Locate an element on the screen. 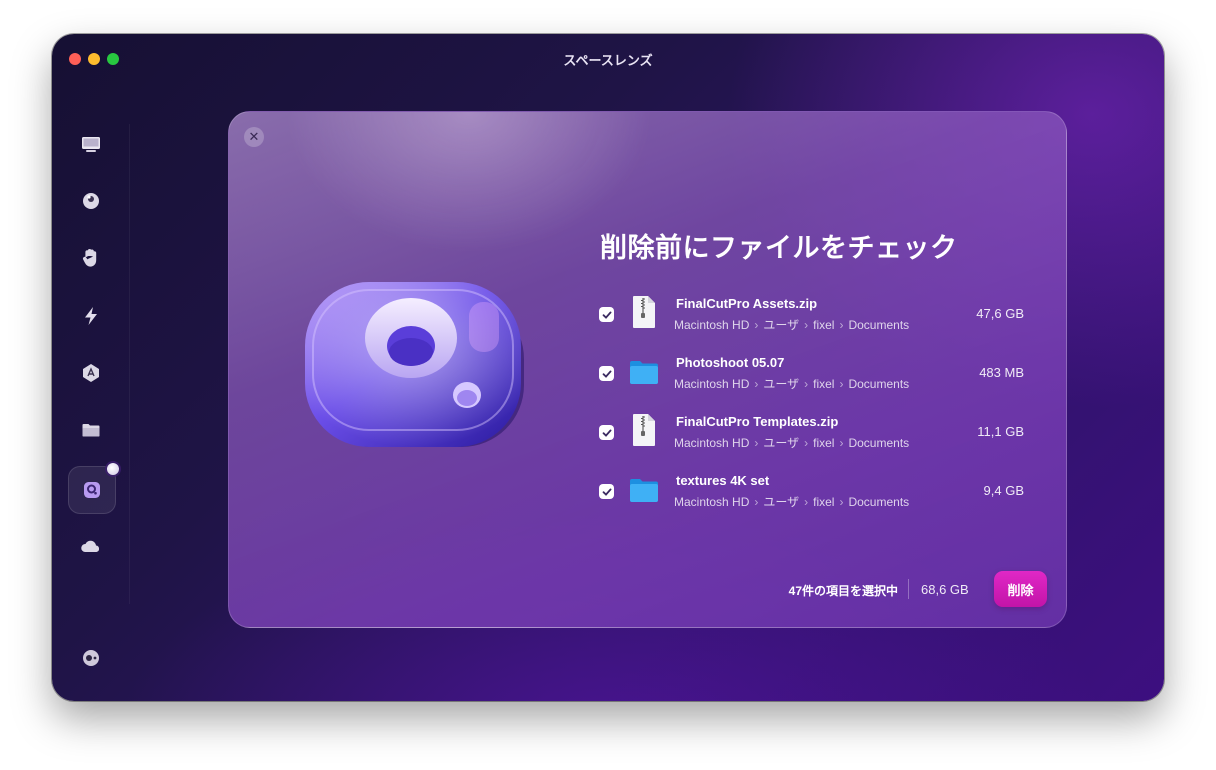  sidebar-item-space-lens is located at coordinates (93, 488).